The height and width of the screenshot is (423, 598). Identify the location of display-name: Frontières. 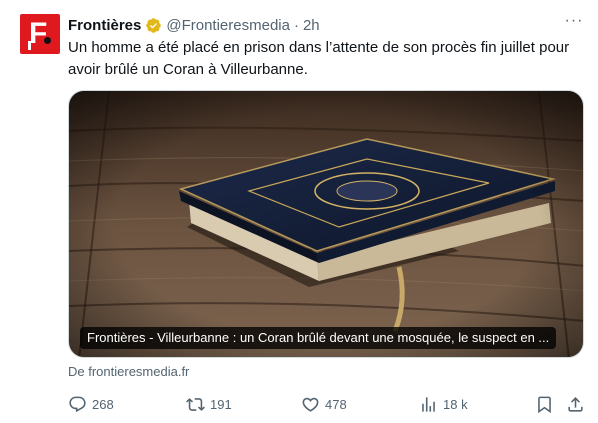
(104, 25).